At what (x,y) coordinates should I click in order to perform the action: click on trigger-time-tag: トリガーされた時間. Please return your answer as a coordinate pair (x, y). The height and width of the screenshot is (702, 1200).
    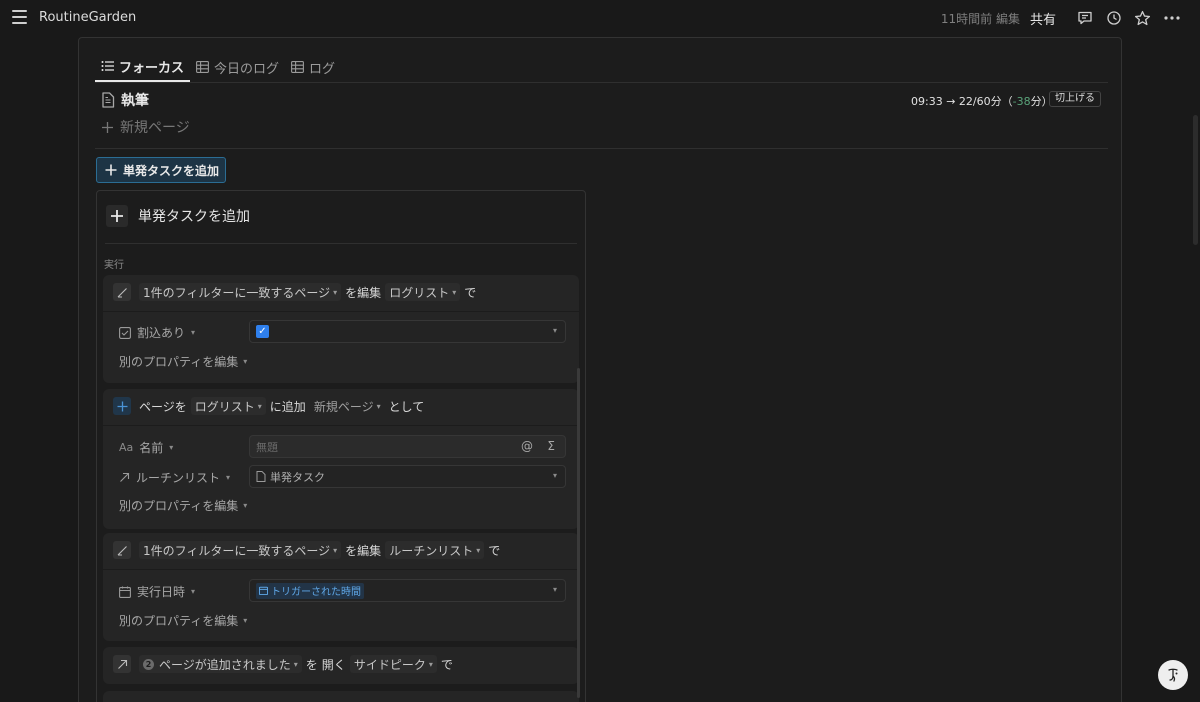
    Looking at the image, I should click on (310, 590).